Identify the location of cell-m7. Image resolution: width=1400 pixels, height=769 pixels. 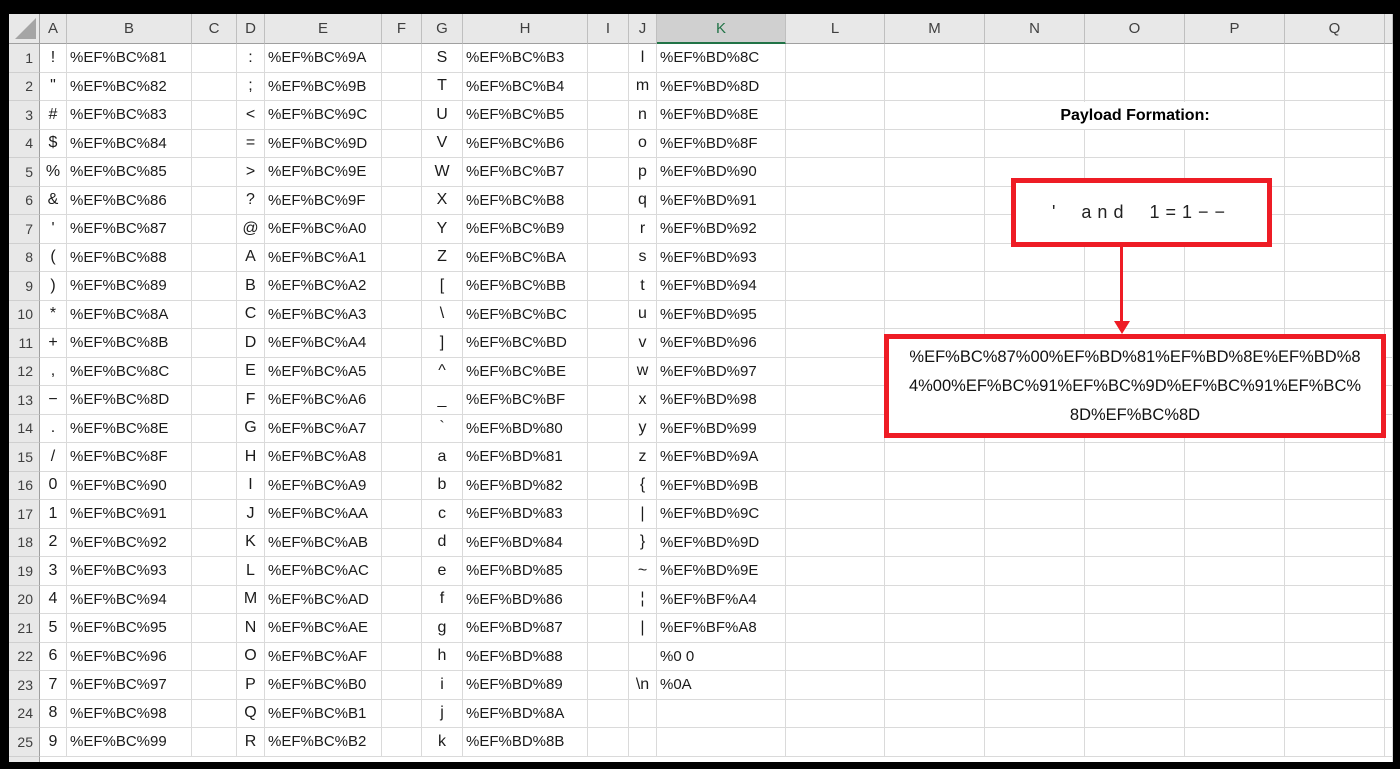
(935, 229).